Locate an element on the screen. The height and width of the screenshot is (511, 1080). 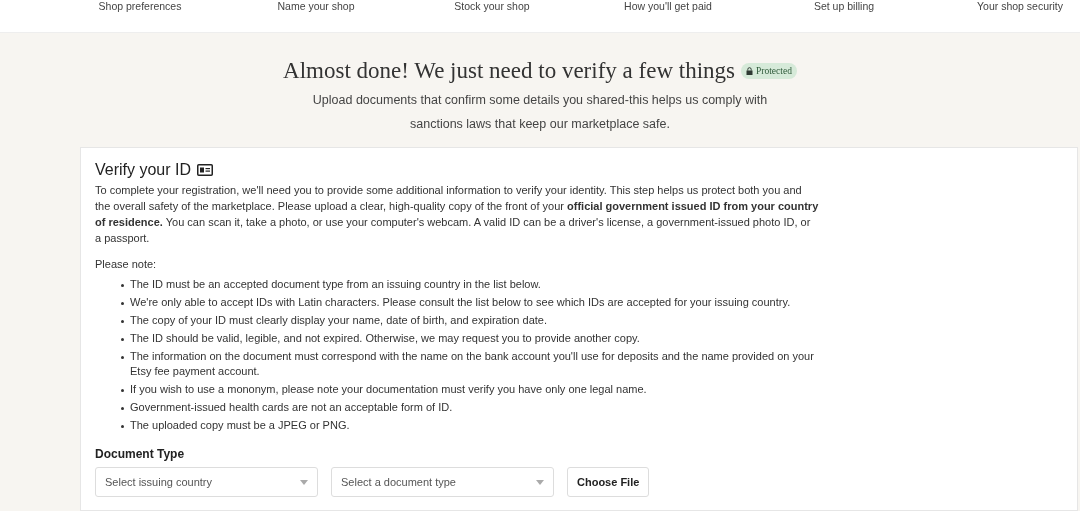
step-label: Shop preferences is located at coordinates (140, 7).